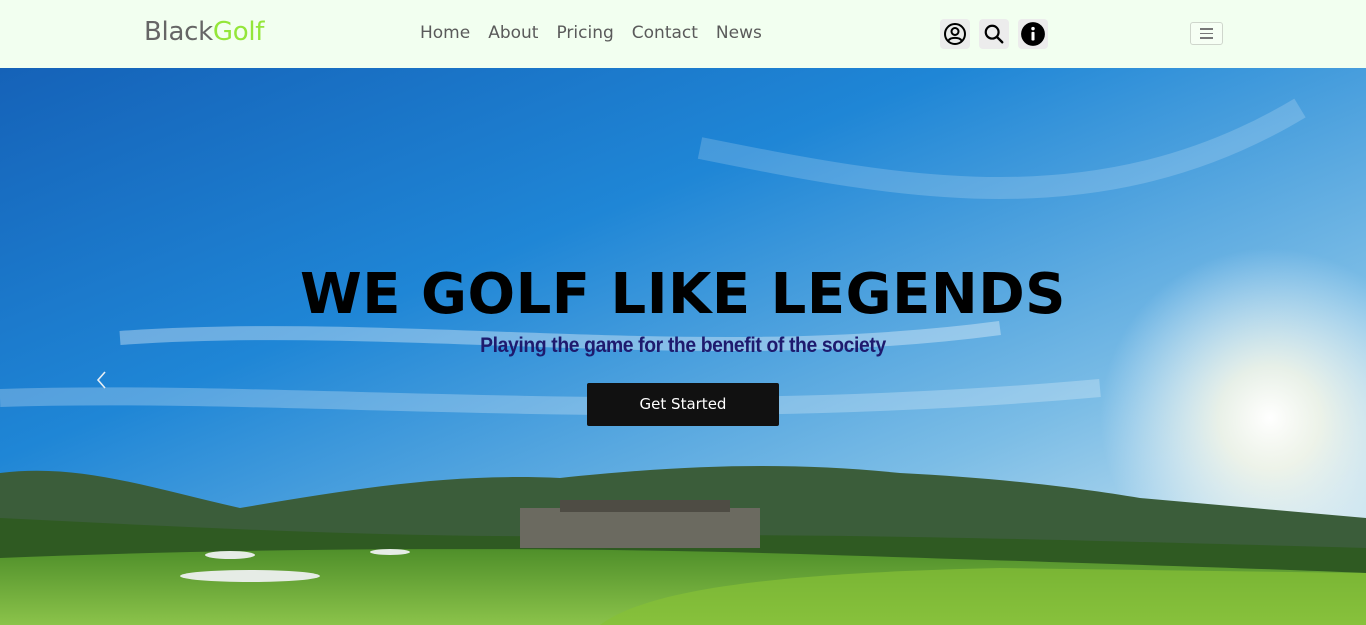  I want to click on carousel-prev-button, so click(102, 380).